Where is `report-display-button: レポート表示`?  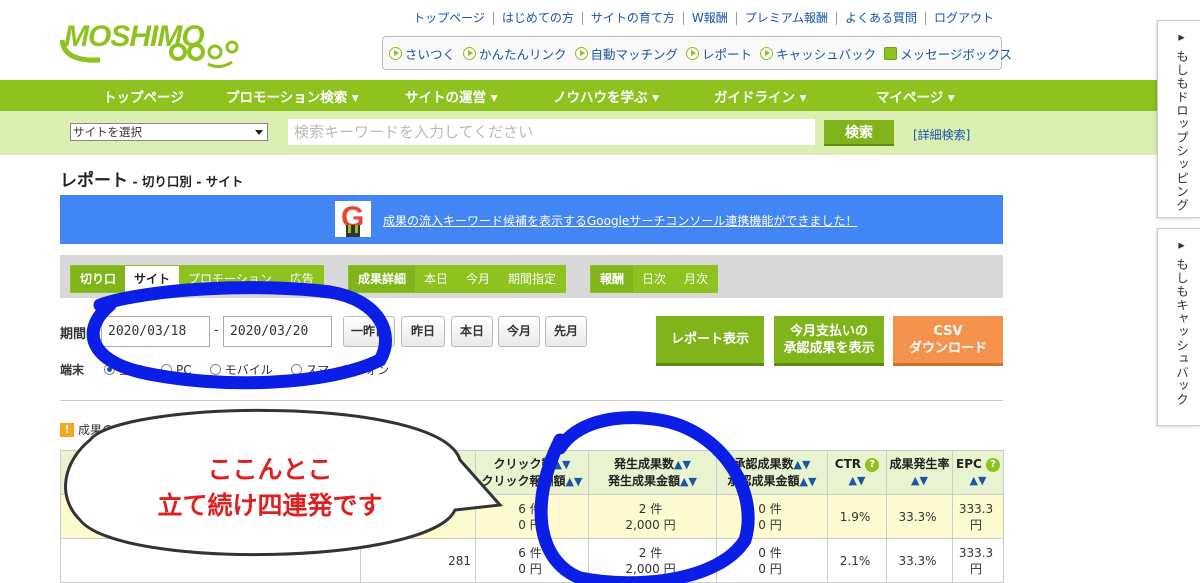
report-display-button: レポート表示 is located at coordinates (710, 341).